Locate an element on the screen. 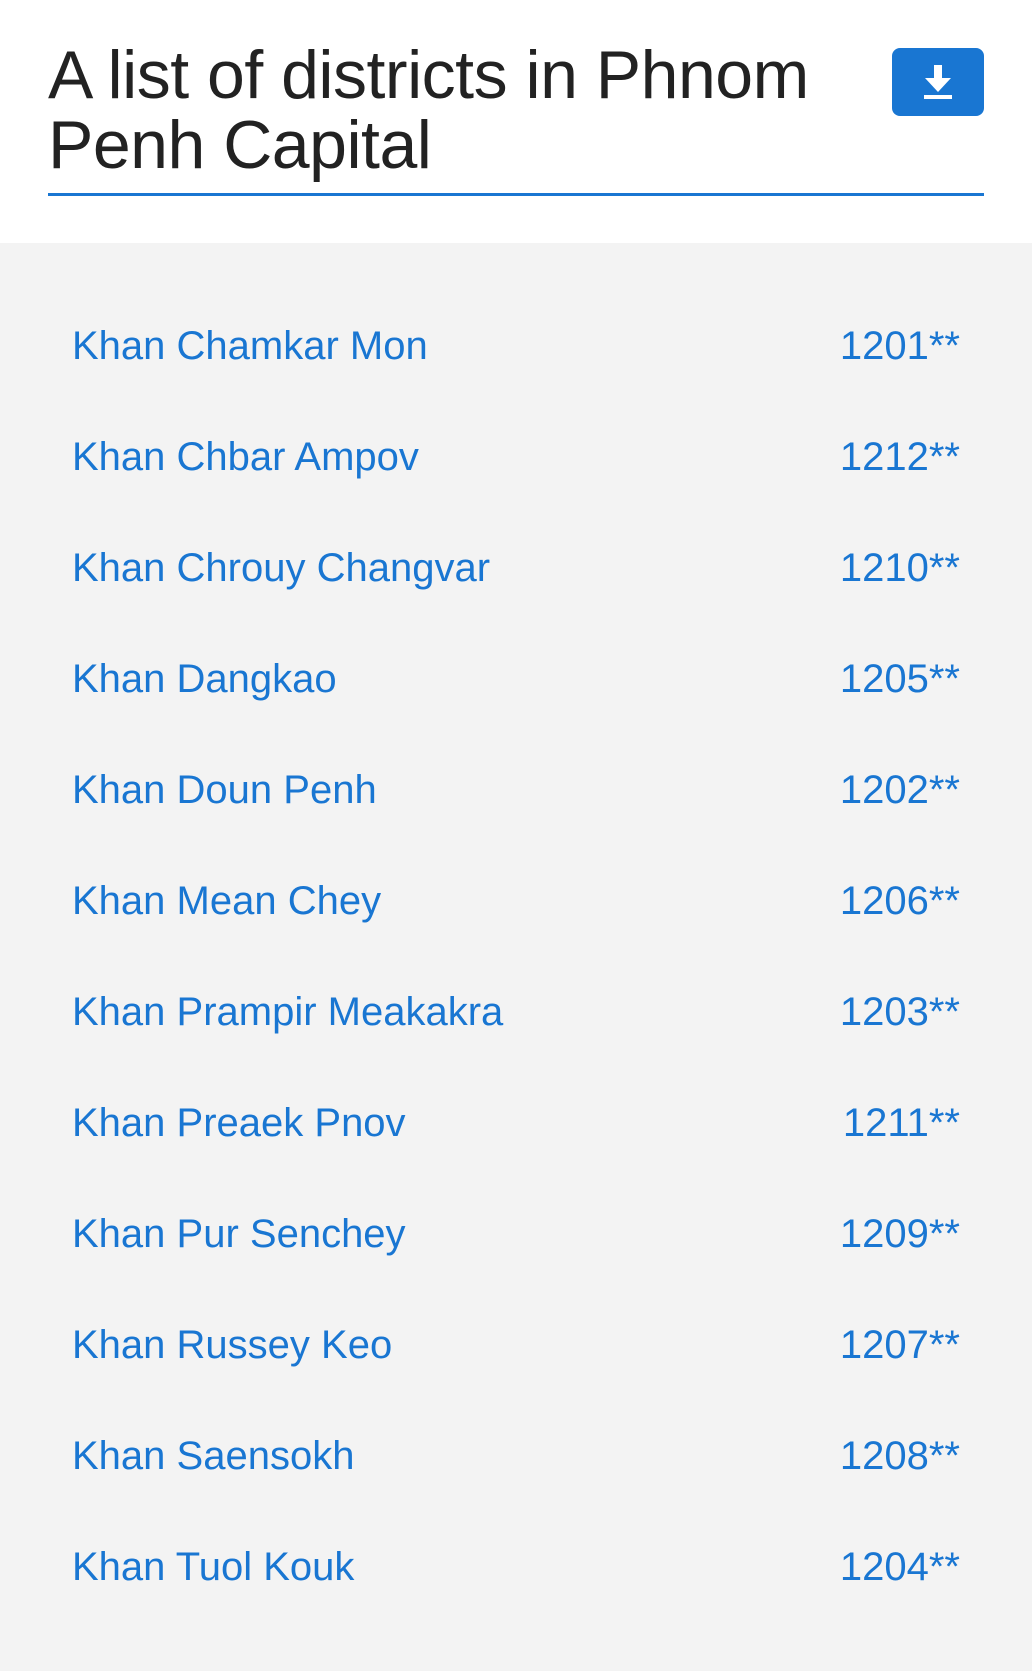  district-row: Khan Chbar Ampov 1212** is located at coordinates (516, 457).